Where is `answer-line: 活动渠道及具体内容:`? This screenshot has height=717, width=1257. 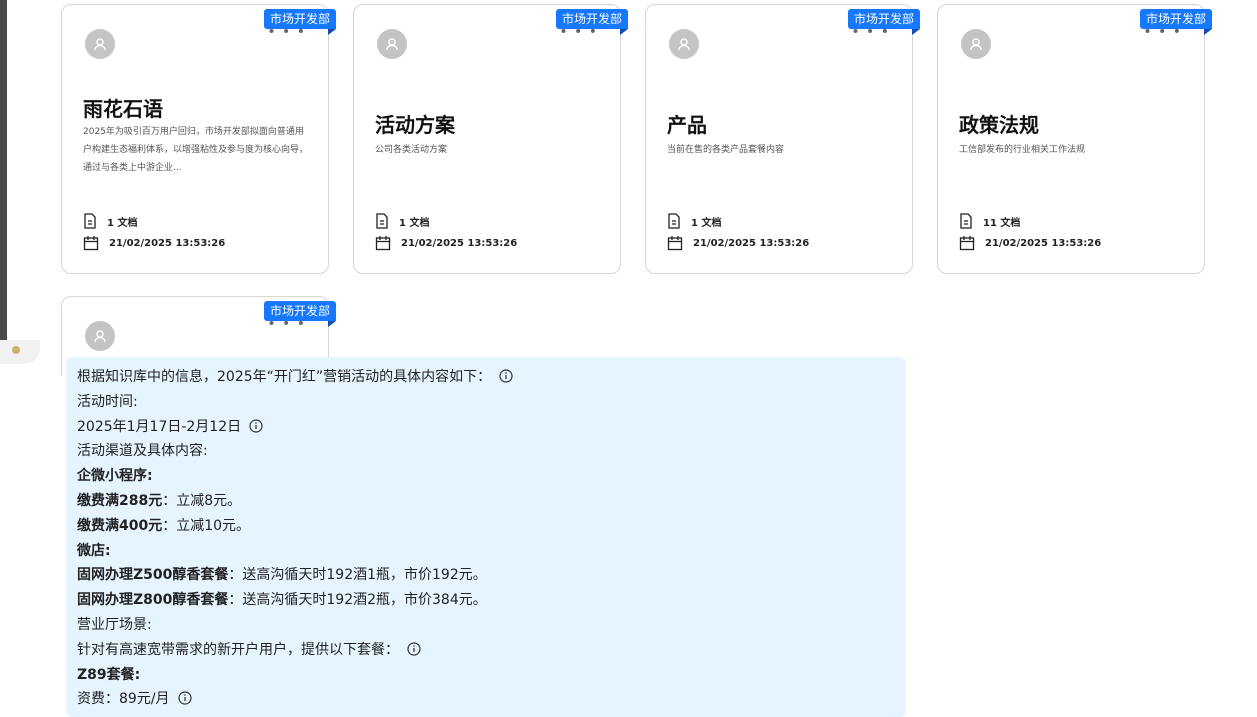 answer-line: 活动渠道及具体内容: is located at coordinates (142, 451).